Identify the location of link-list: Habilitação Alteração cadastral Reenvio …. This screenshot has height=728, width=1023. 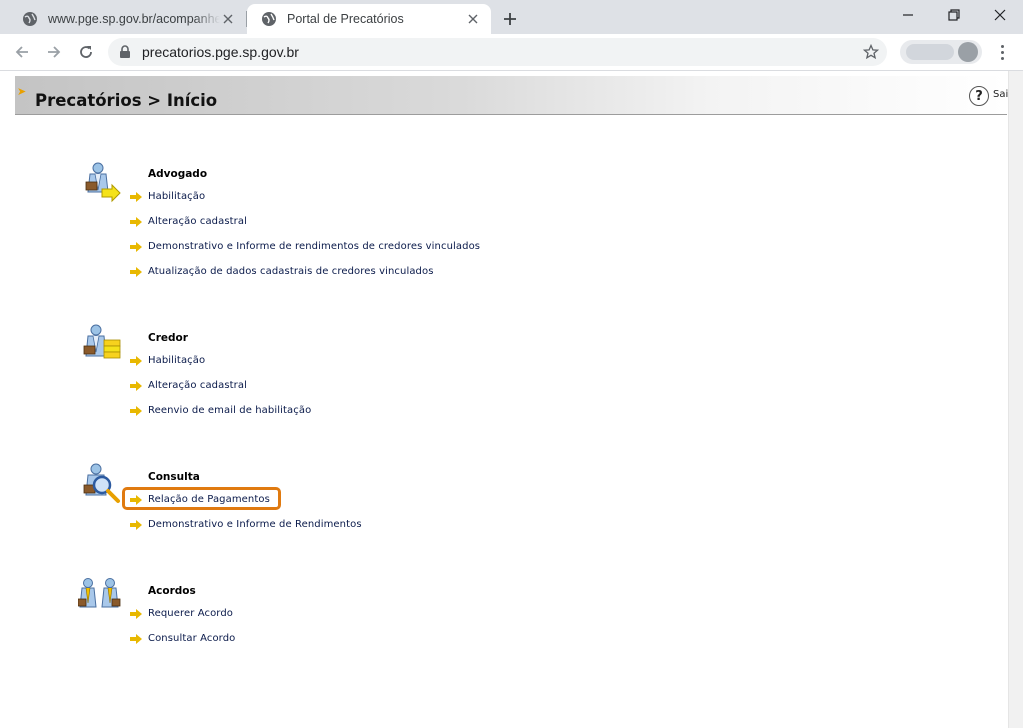
(220, 385).